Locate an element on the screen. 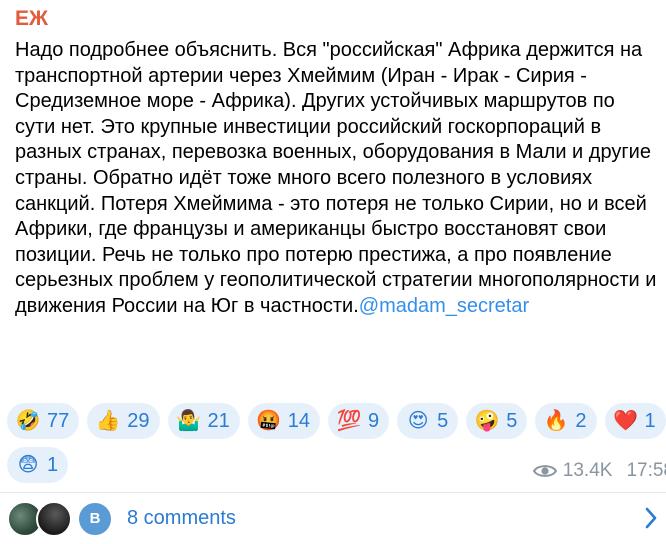 Image resolution: width=666 pixels, height=544 pixels. avatar is located at coordinates (54, 518).